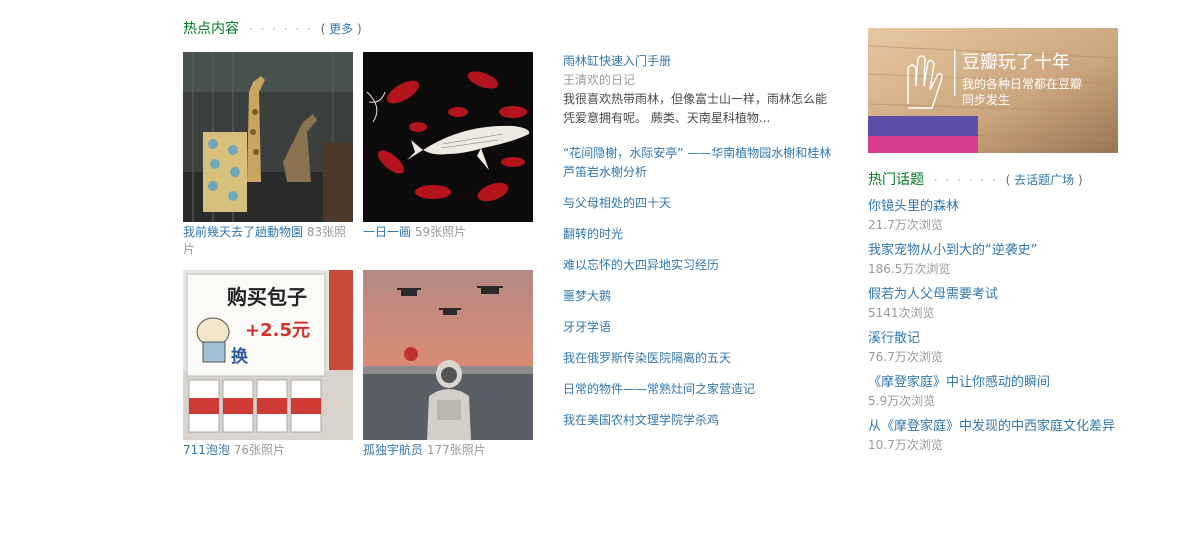 The height and width of the screenshot is (560, 1188). Describe the element at coordinates (699, 327) in the screenshot. I see `note-link: 牙牙学语` at that location.